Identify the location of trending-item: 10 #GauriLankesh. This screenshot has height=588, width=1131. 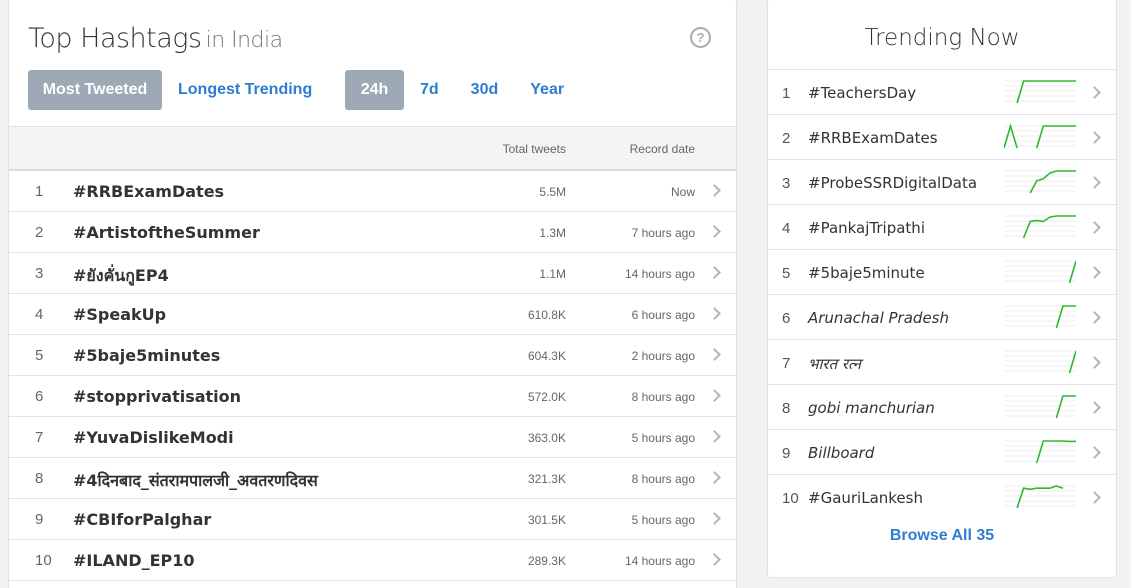
(942, 496).